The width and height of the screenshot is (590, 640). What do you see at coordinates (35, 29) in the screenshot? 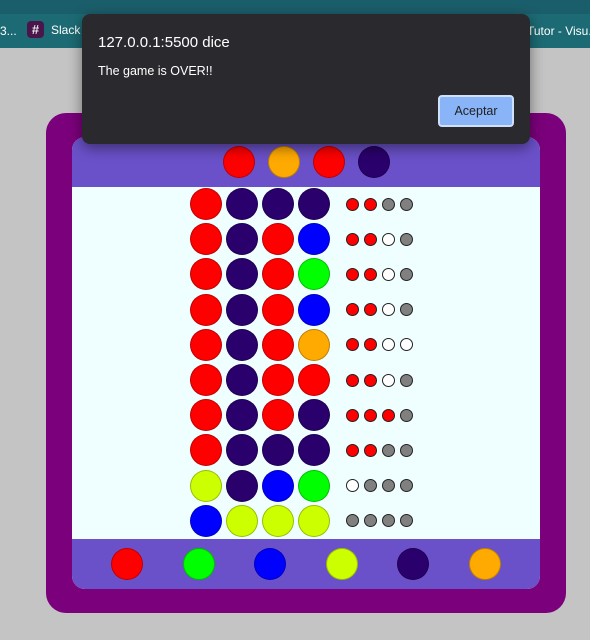
I see `slack-icon: #` at bounding box center [35, 29].